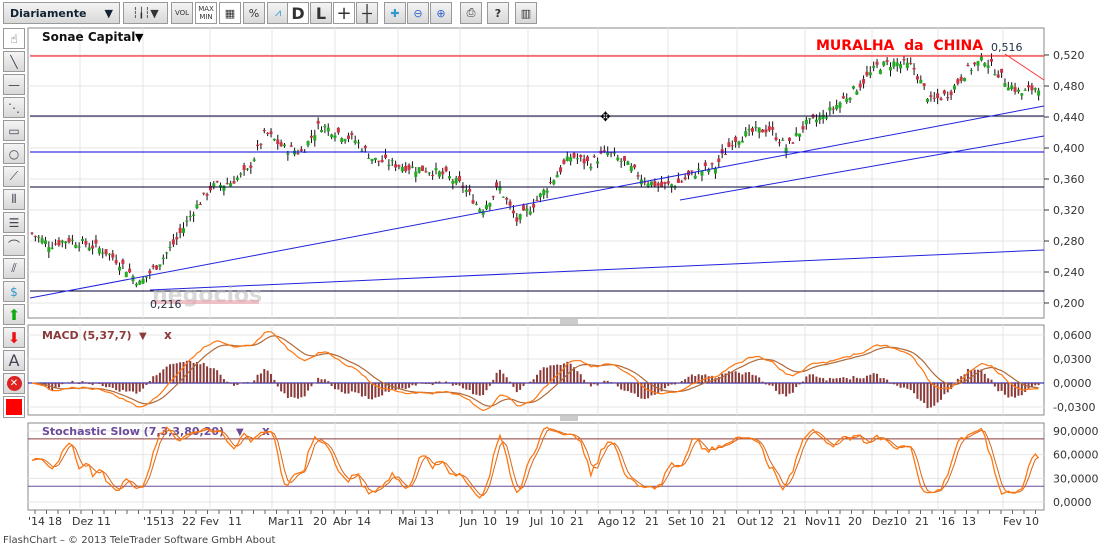  Describe the element at coordinates (1069, 303) in the screenshot. I see `price-axis-label: 0,200` at that location.